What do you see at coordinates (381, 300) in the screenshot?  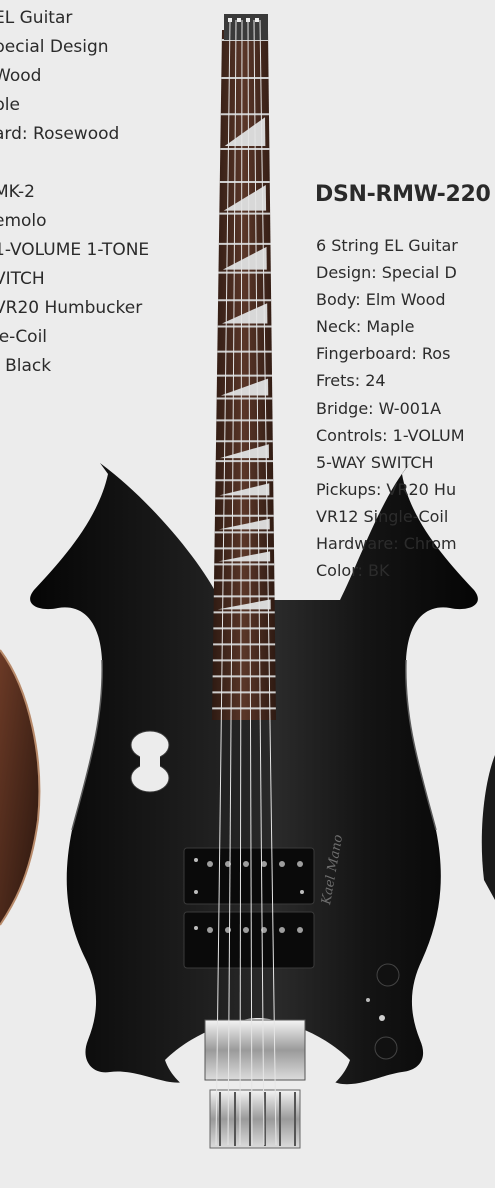 I see `spec-line: Body: Elm Wood` at bounding box center [381, 300].